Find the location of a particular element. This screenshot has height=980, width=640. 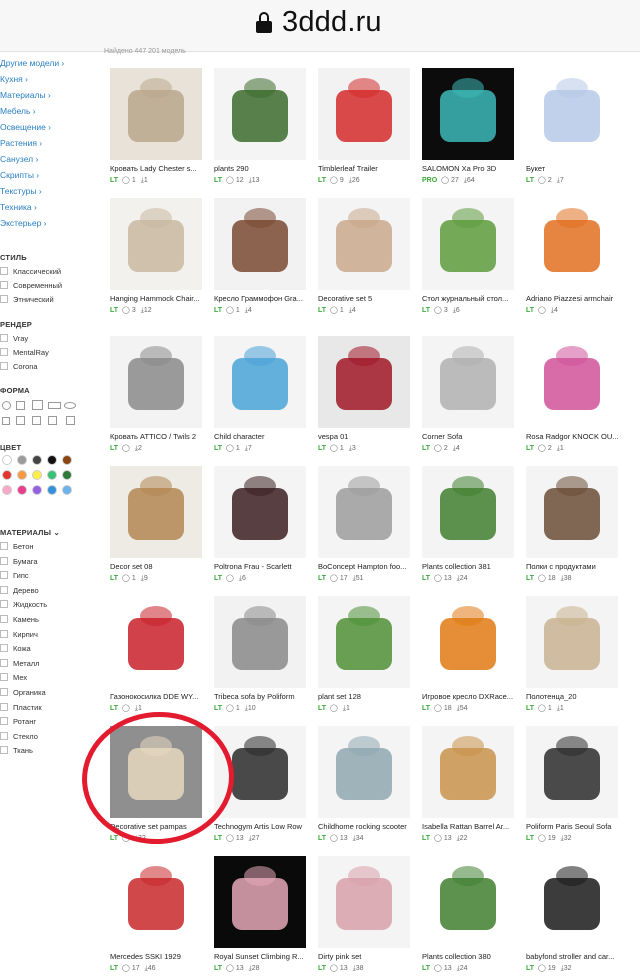

model-card: Кровать ATTICO / Twils 2 LT ◯ ⤓2 is located at coordinates (156, 395).